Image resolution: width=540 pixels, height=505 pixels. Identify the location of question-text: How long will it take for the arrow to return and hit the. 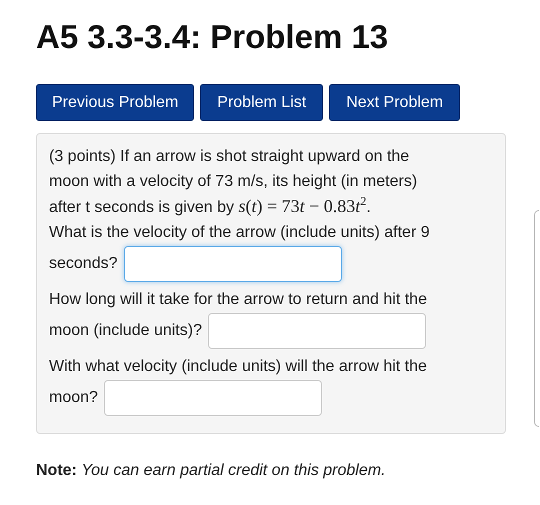
(238, 299).